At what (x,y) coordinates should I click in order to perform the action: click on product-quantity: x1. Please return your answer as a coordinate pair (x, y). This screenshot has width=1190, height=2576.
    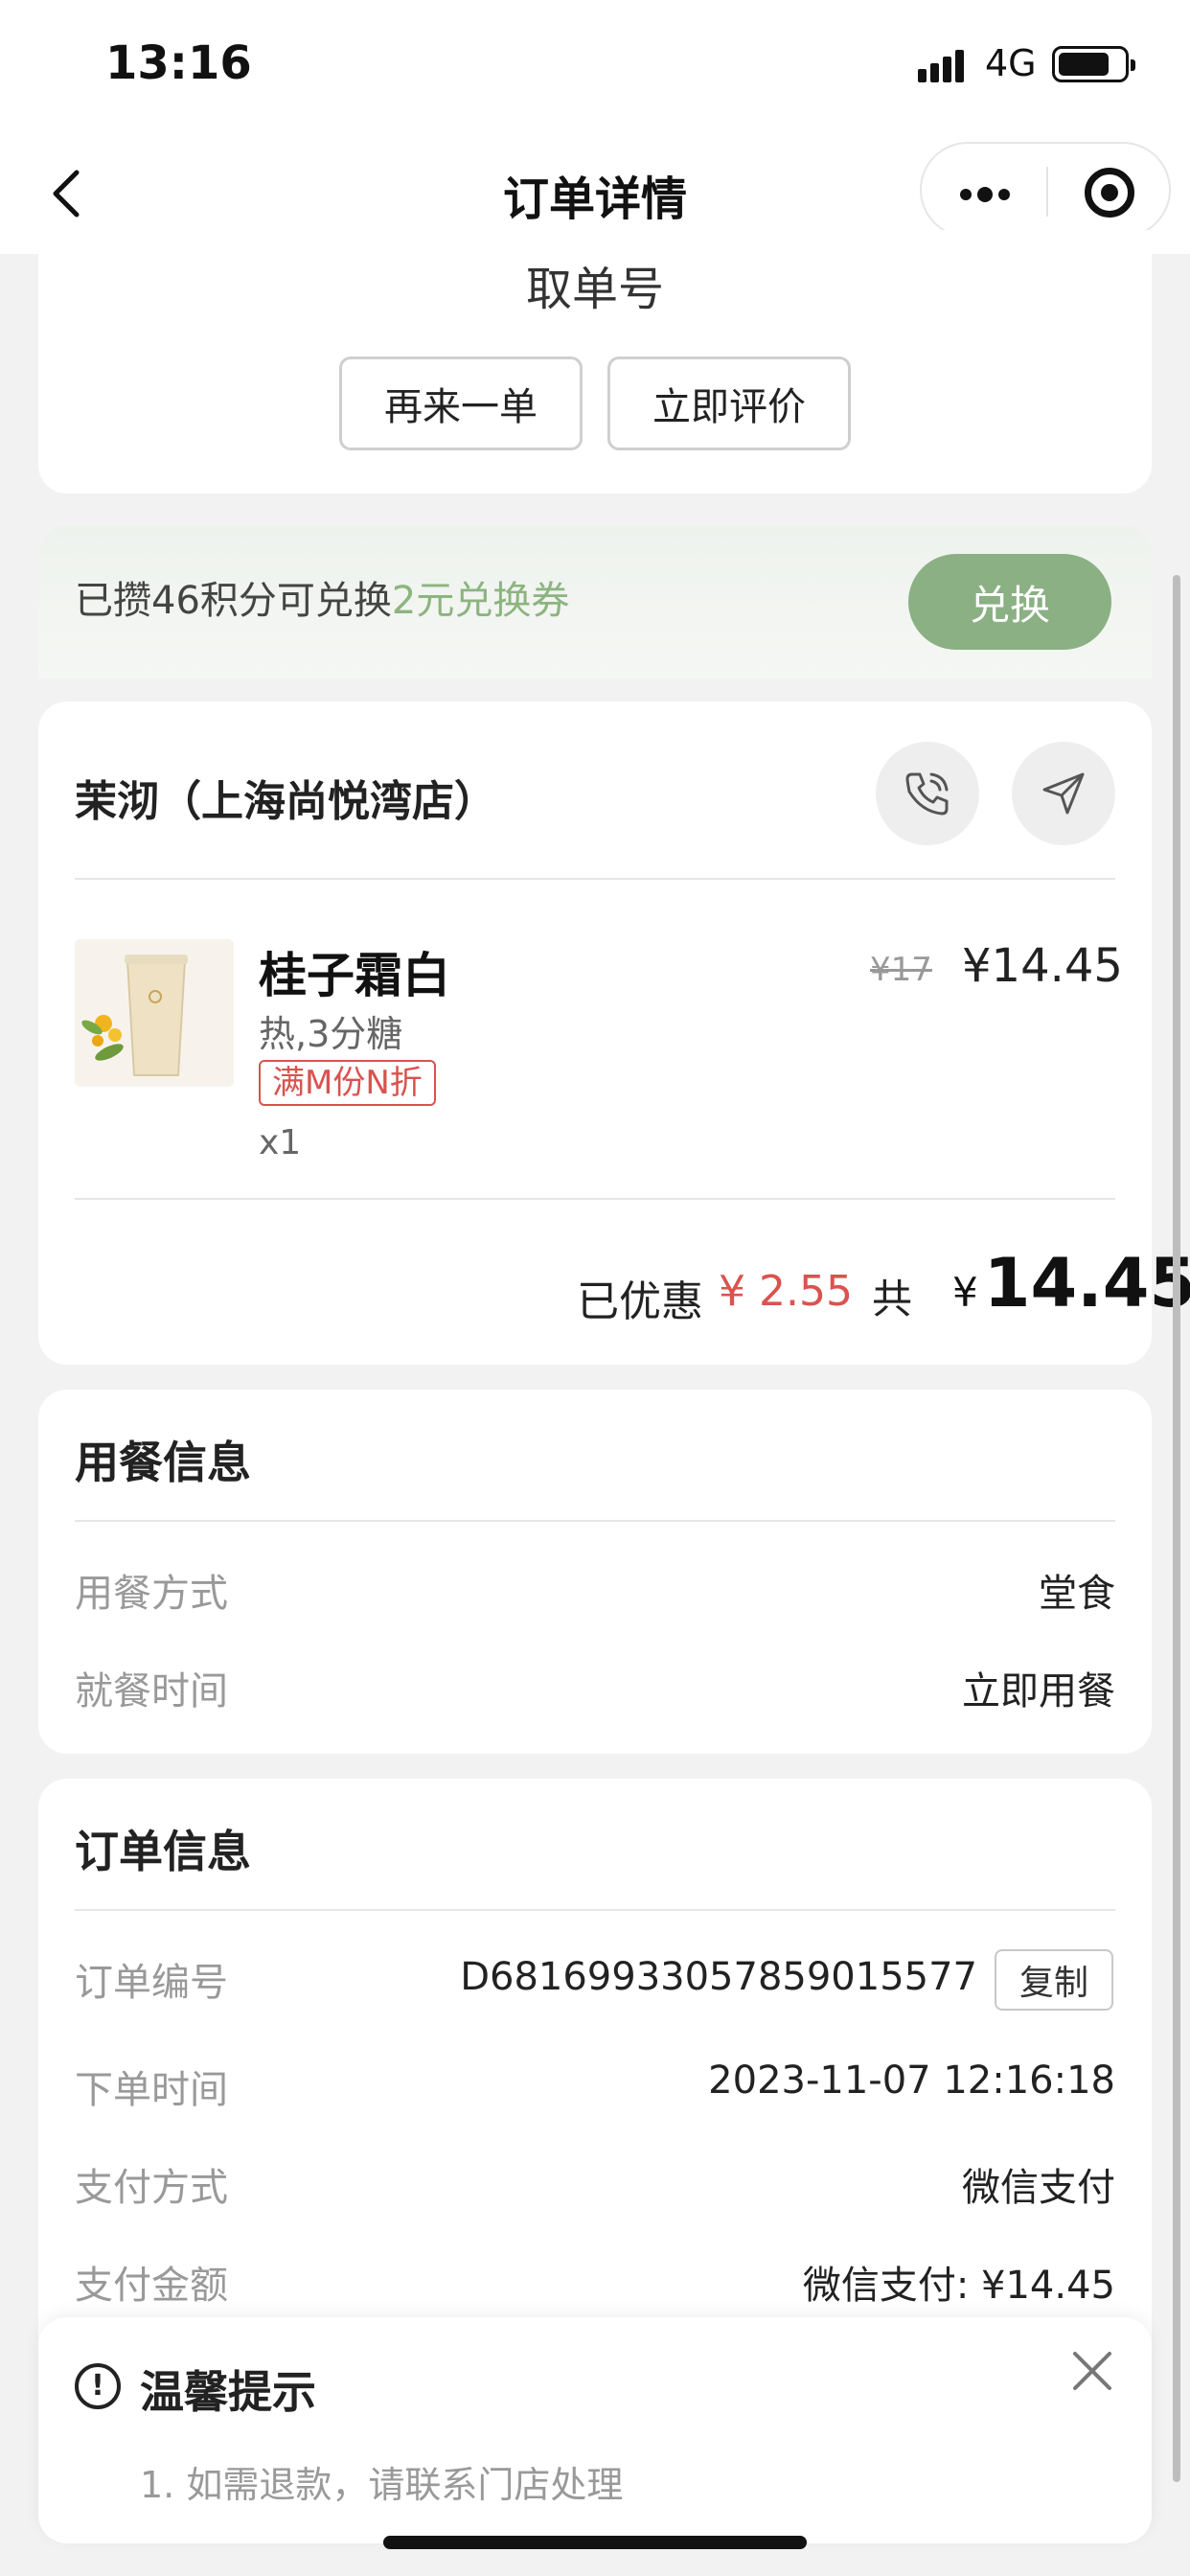
    Looking at the image, I should click on (280, 1142).